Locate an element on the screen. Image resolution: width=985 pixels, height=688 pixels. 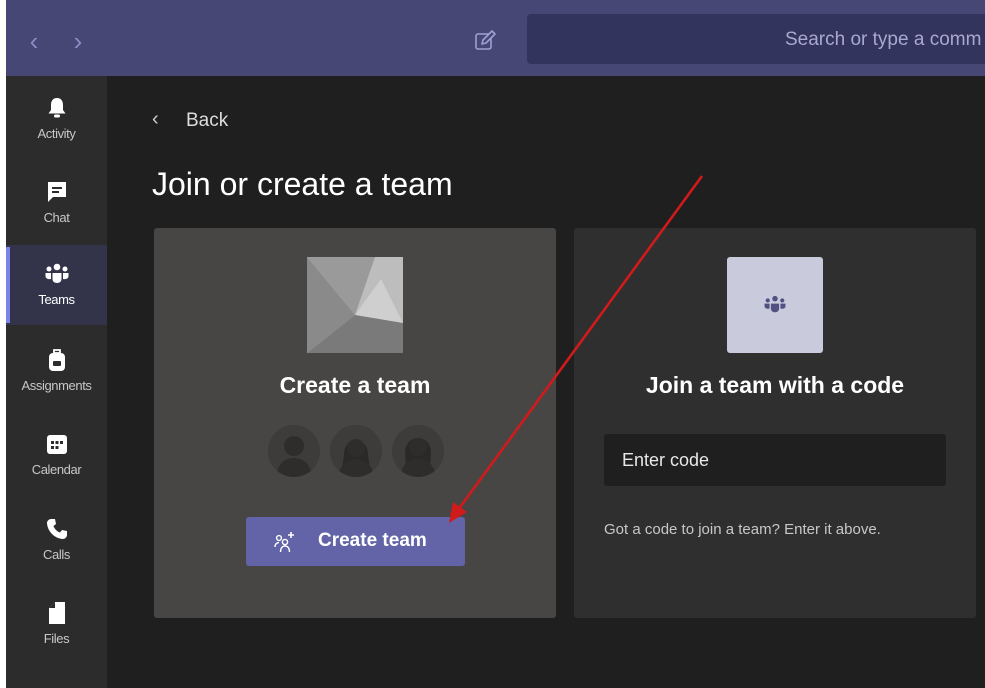
bell-icon is located at coordinates (57, 108).